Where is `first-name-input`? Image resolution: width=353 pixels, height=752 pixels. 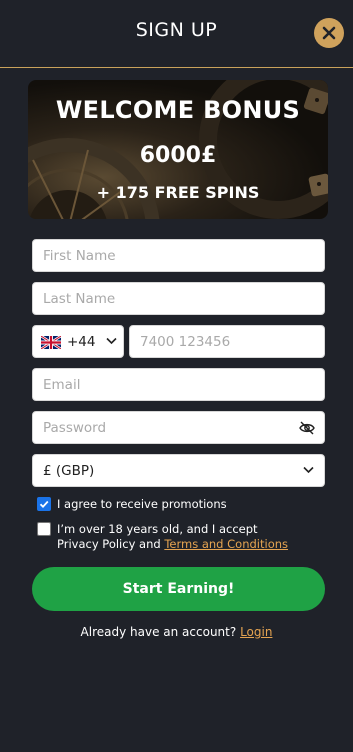
first-name-input is located at coordinates (178, 255).